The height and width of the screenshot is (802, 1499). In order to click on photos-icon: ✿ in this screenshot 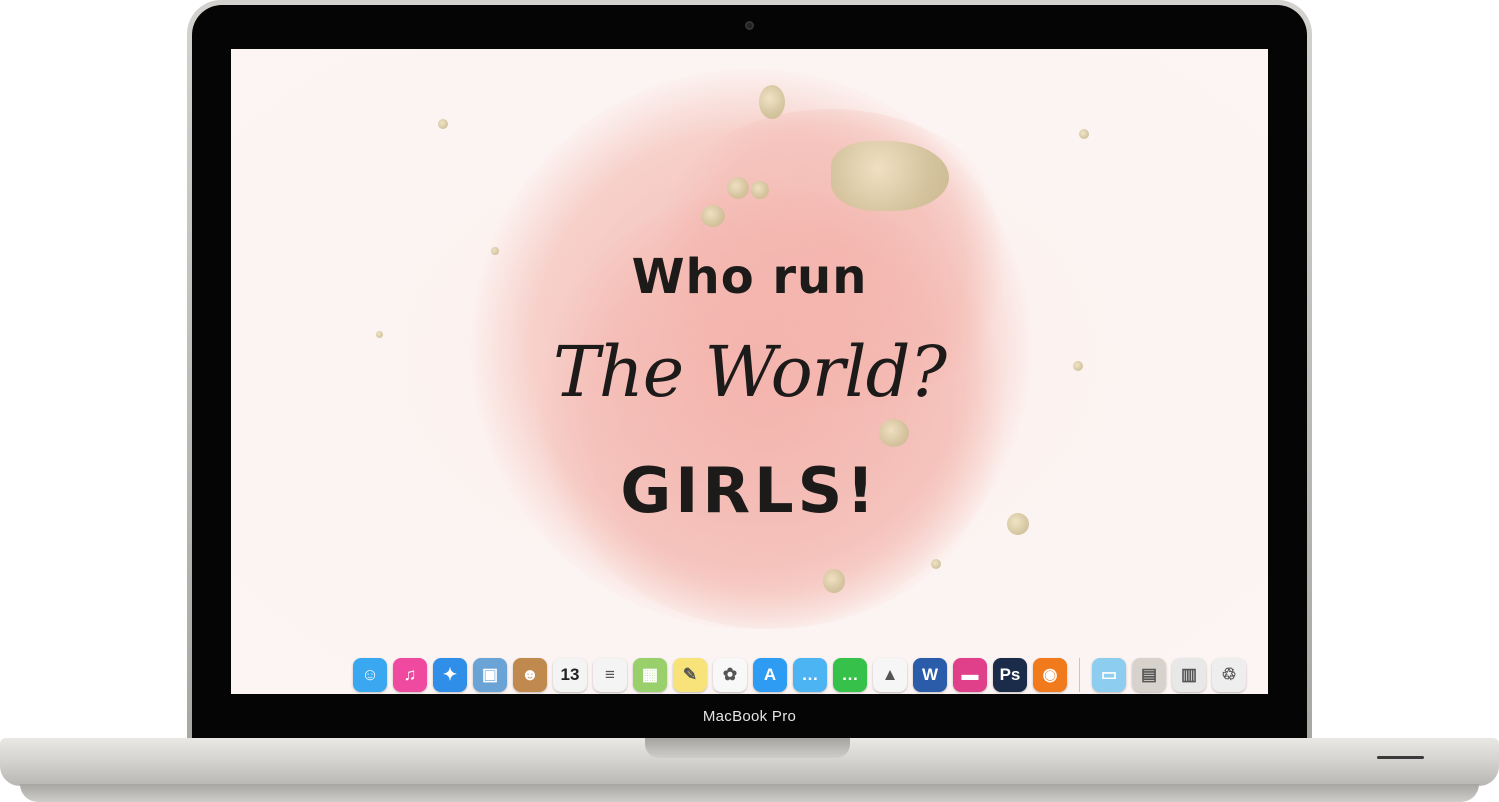, I will do `click(730, 675)`.